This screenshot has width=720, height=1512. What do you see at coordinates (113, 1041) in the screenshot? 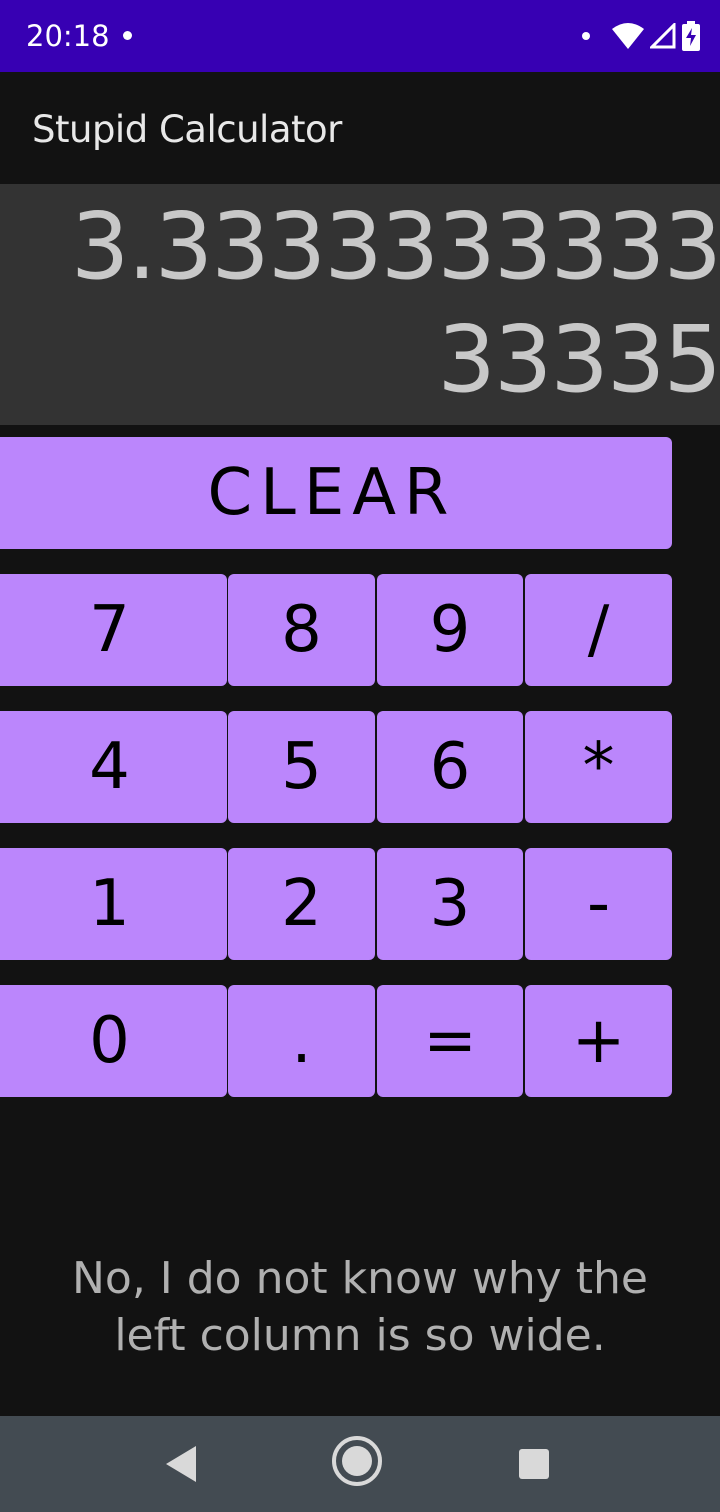
I see `digit-0-button: 0` at bounding box center [113, 1041].